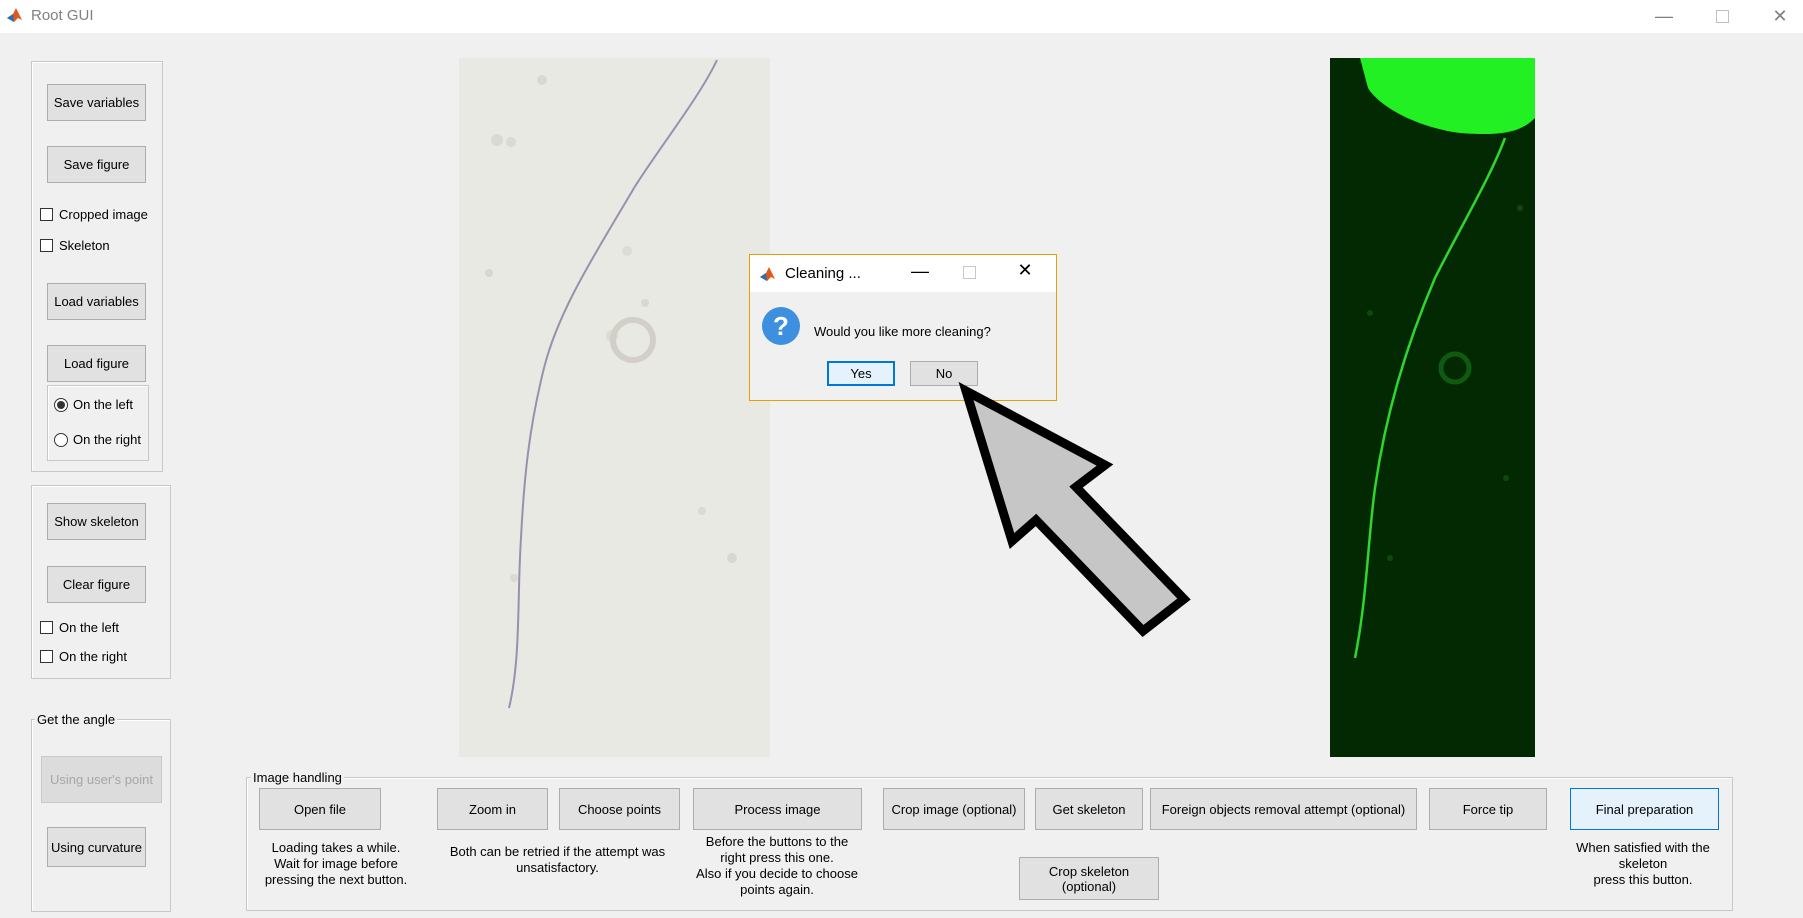 The image size is (1803, 918). Describe the element at coordinates (62, 15) in the screenshot. I see `window-title: Root GUI` at that location.